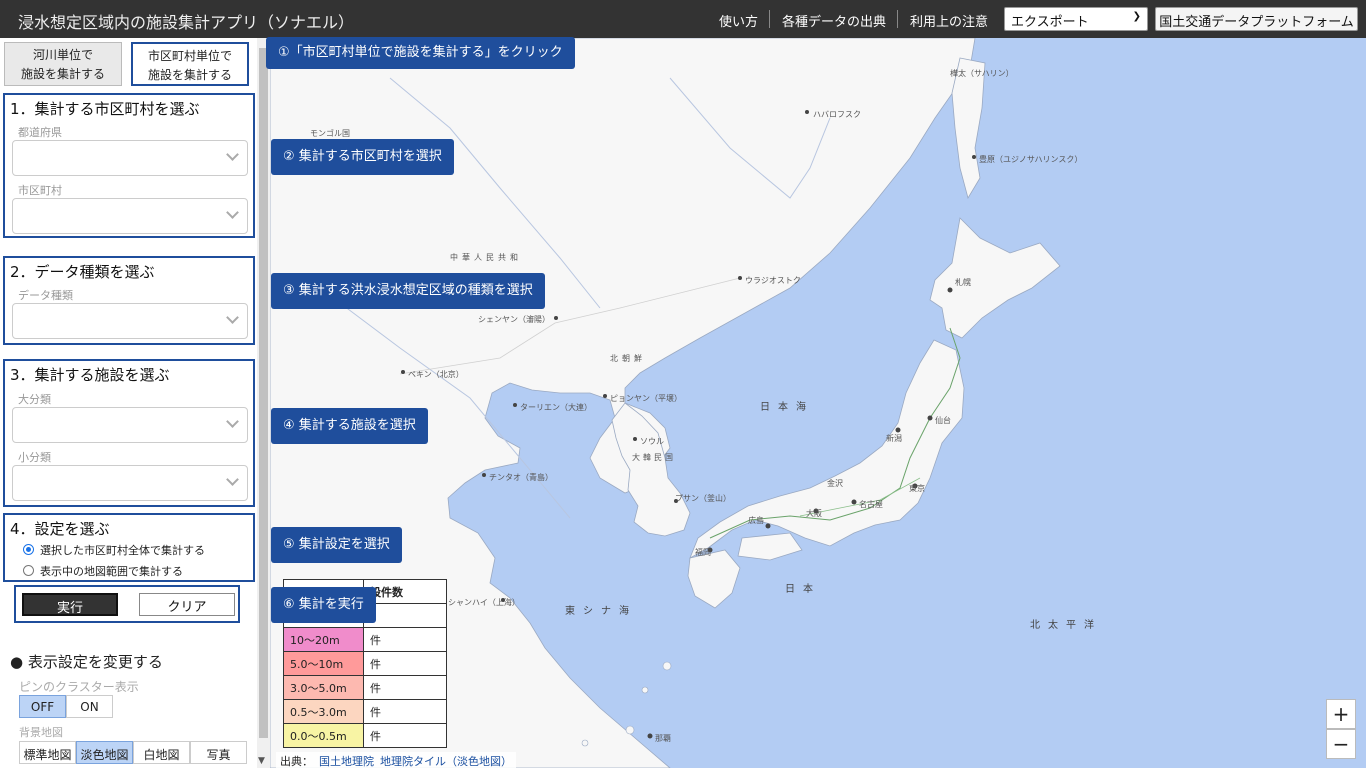  What do you see at coordinates (28, 549) in the screenshot?
I see `radio-checked-icon` at bounding box center [28, 549].